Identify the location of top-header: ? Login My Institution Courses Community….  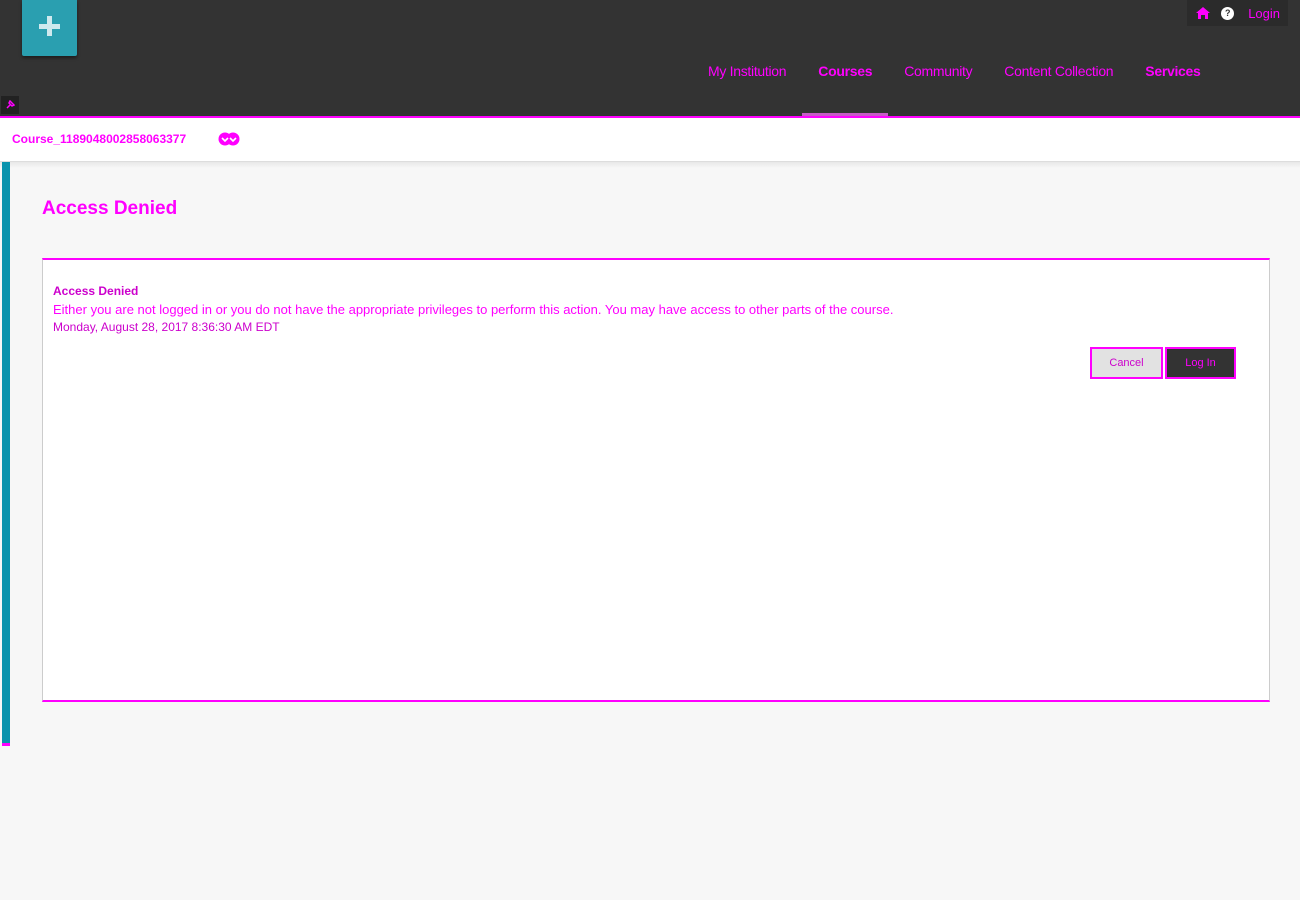
(650, 58).